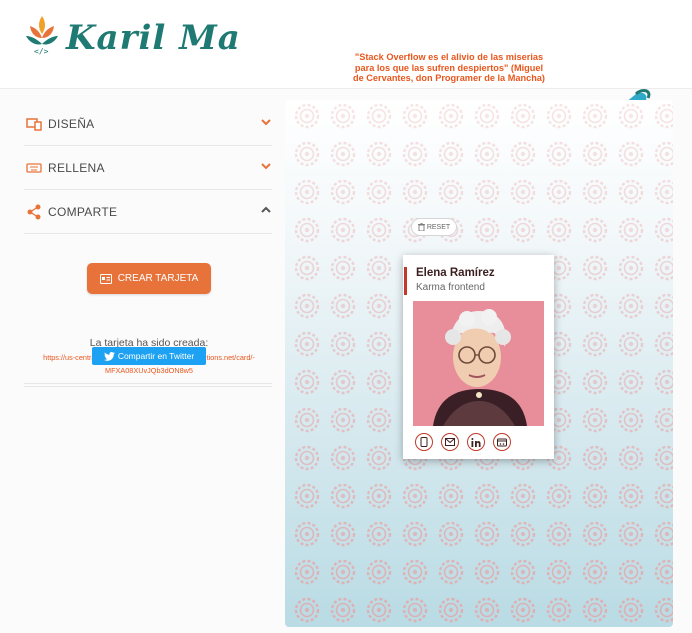 This screenshot has height=633, width=692. What do you see at coordinates (148, 168) in the screenshot?
I see `section-fill: RELLENA` at bounding box center [148, 168].